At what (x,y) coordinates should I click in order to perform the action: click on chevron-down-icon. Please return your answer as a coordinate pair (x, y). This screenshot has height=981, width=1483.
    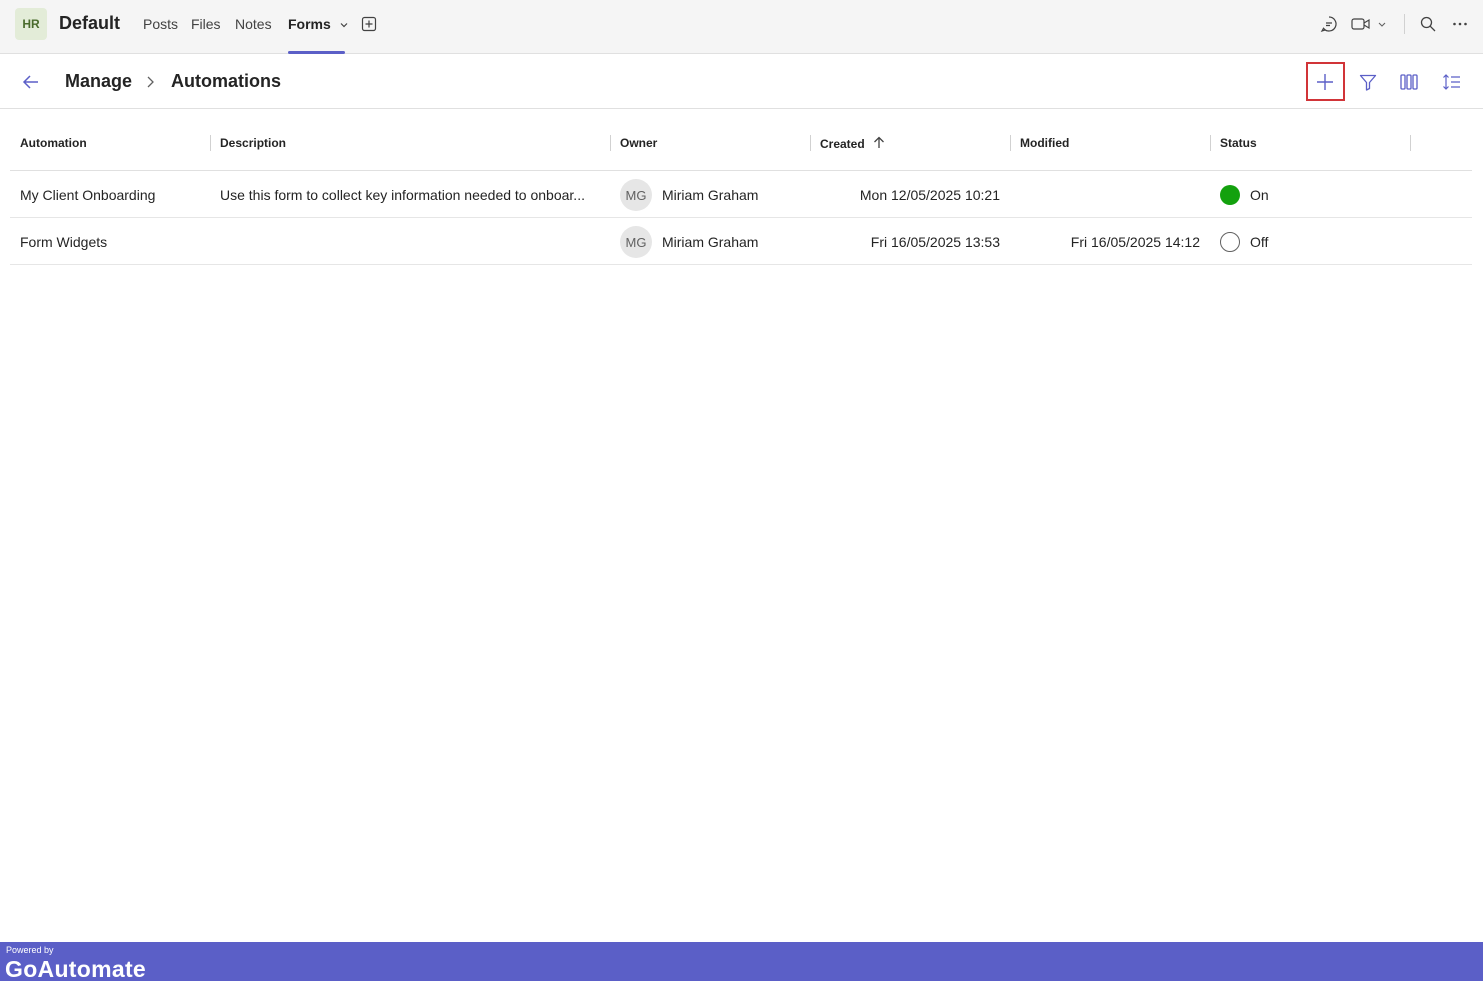
    Looking at the image, I should click on (344, 25).